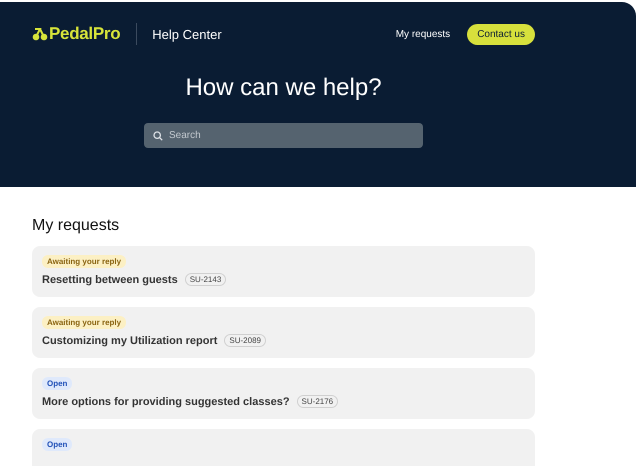 The height and width of the screenshot is (466, 640). What do you see at coordinates (84, 34) in the screenshot?
I see `logo-text: PedalPro` at bounding box center [84, 34].